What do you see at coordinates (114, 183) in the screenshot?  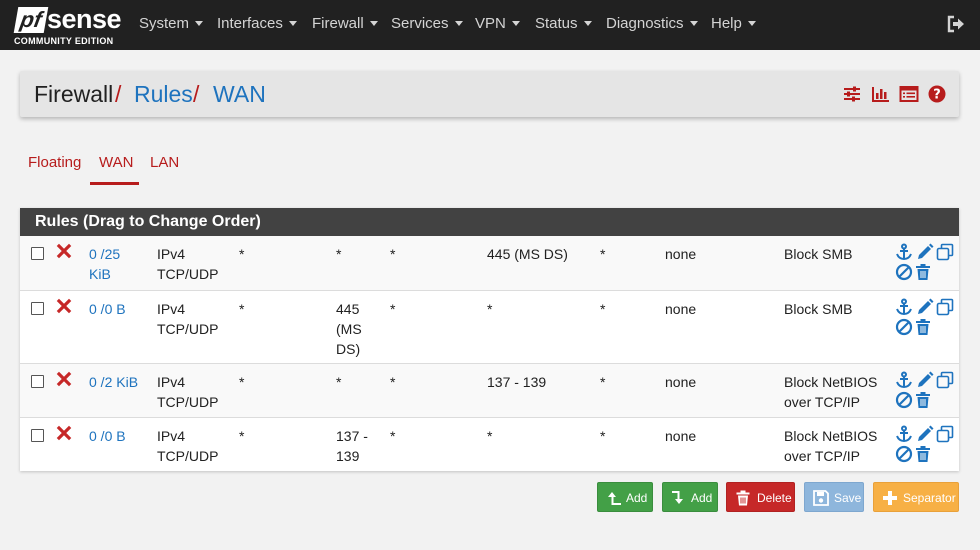 I see `active-tab-indicator` at bounding box center [114, 183].